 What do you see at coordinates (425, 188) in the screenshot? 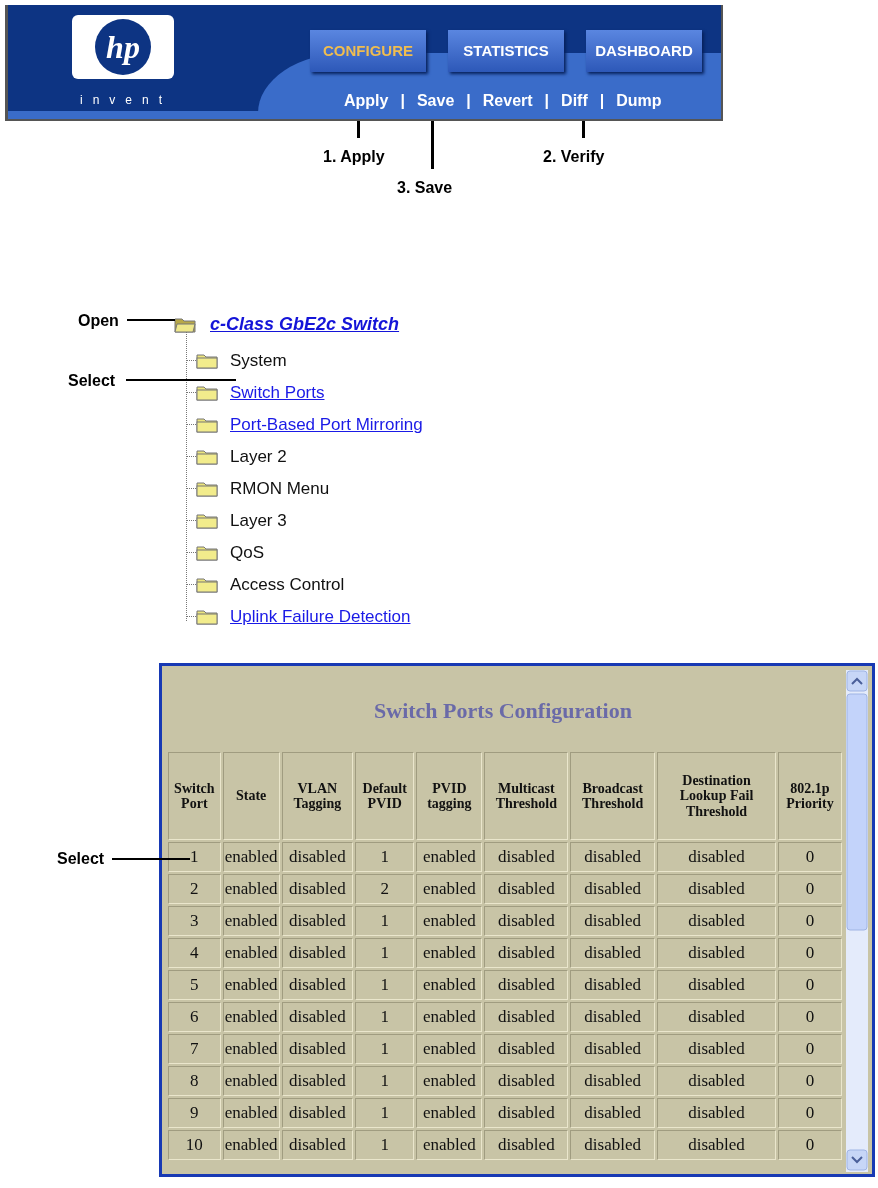
I see `callout-label: 3. Save` at bounding box center [425, 188].